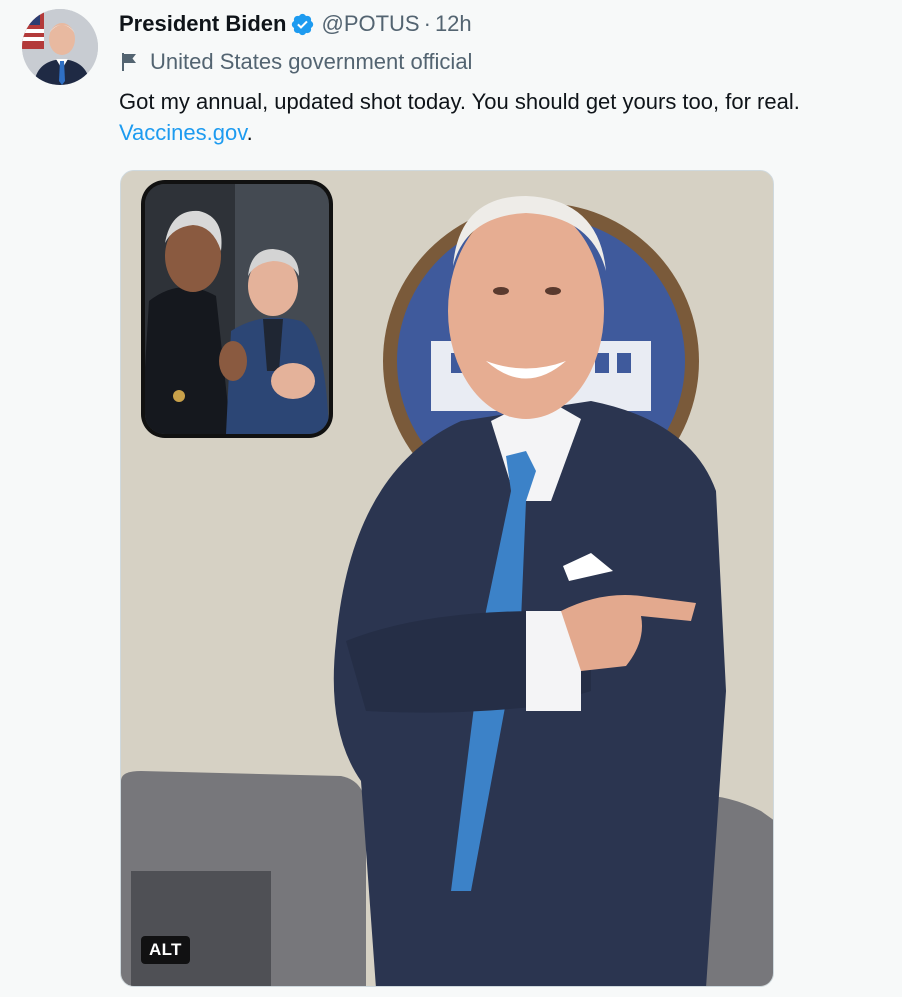 The width and height of the screenshot is (902, 997). I want to click on avatar-image, so click(60, 47).